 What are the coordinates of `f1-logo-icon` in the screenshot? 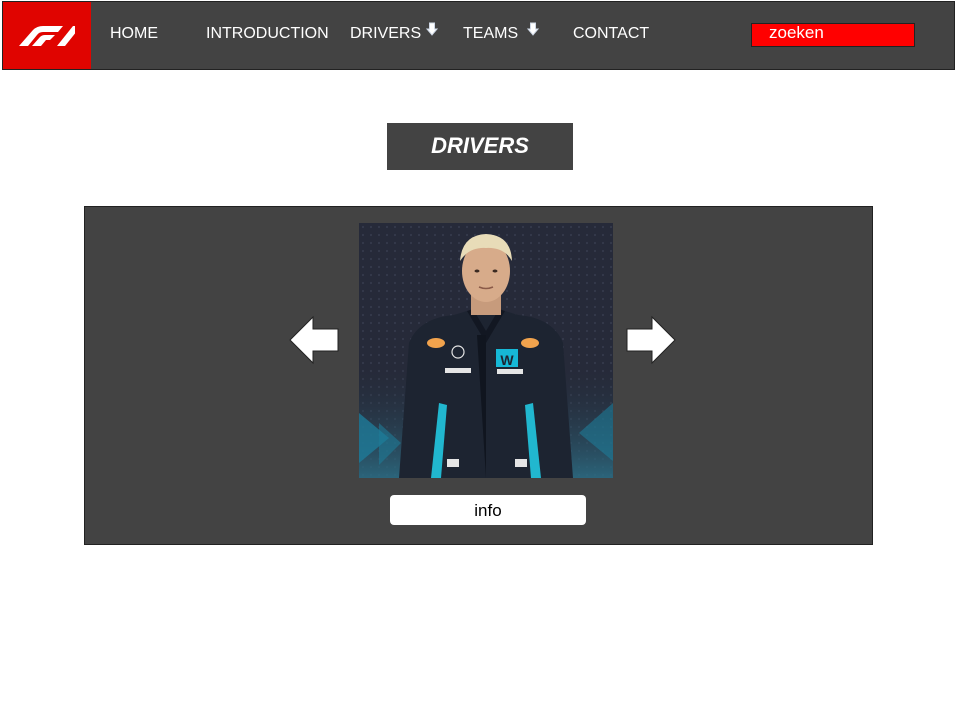 It's located at (47, 36).